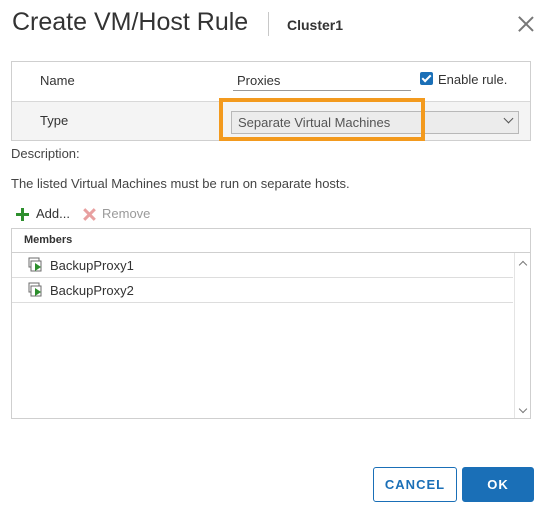 This screenshot has height=518, width=546. Describe the element at coordinates (126, 213) in the screenshot. I see `remove-button-label: Remove` at that location.